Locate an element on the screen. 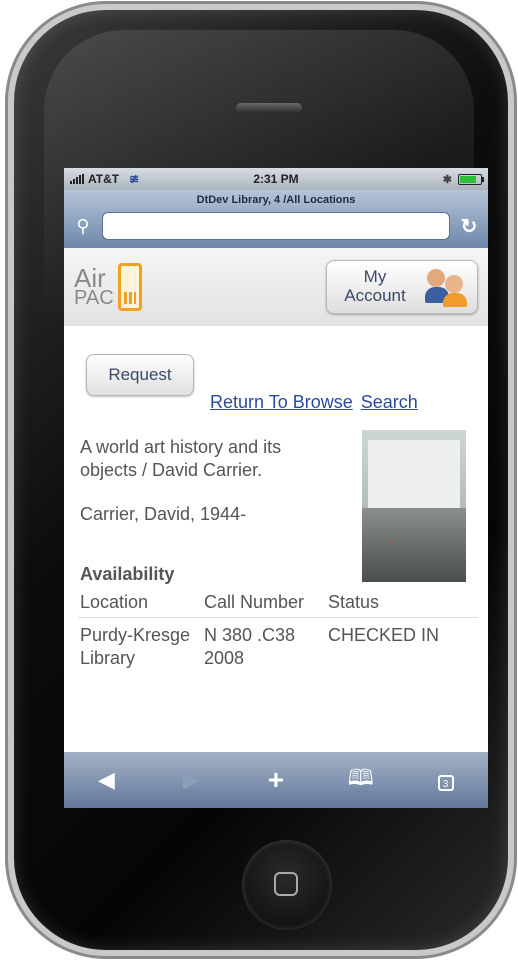 The height and width of the screenshot is (961, 518). url-input is located at coordinates (276, 226).